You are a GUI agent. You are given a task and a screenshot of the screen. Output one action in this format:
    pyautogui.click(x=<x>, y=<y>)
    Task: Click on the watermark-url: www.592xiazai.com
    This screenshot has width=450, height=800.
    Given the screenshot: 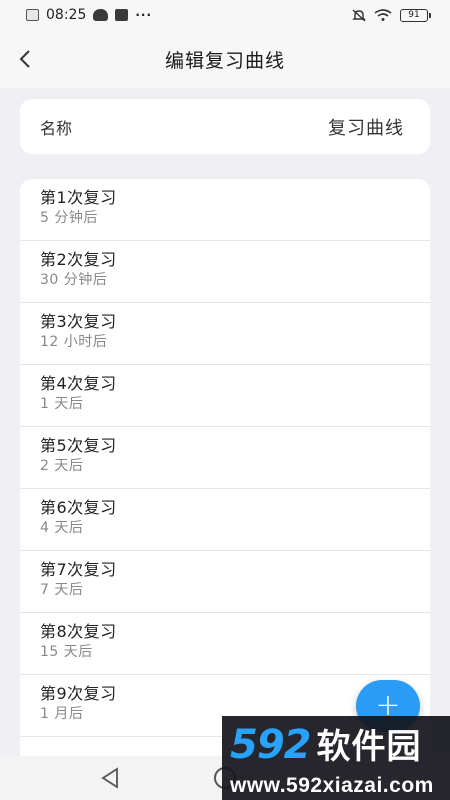 What is the action you would take?
    pyautogui.click(x=332, y=785)
    